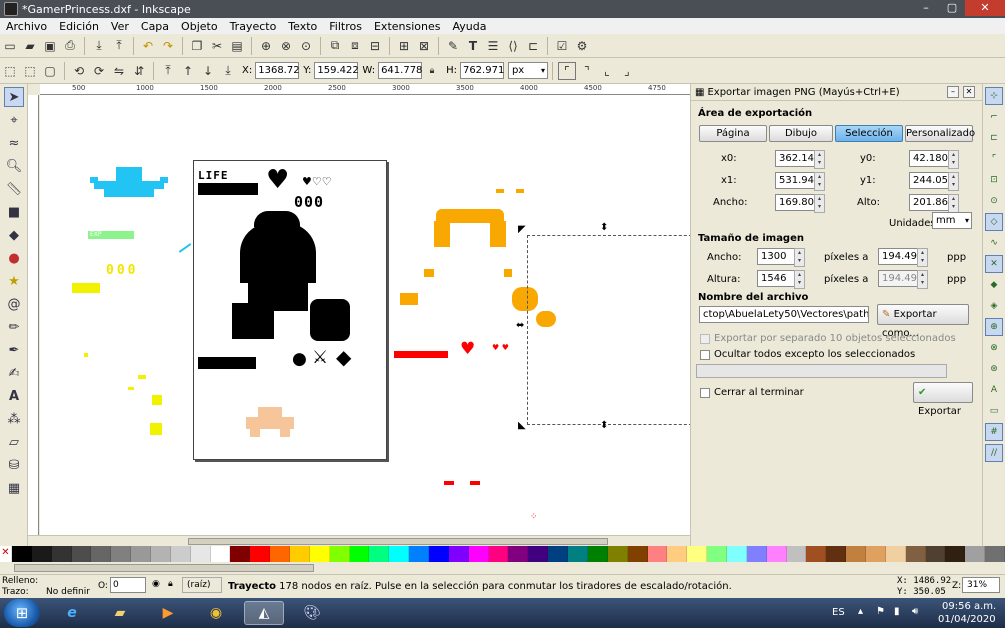 The width and height of the screenshot is (1005, 628). Describe the element at coordinates (199, 26) in the screenshot. I see `menu-objeto: Objeto` at that location.